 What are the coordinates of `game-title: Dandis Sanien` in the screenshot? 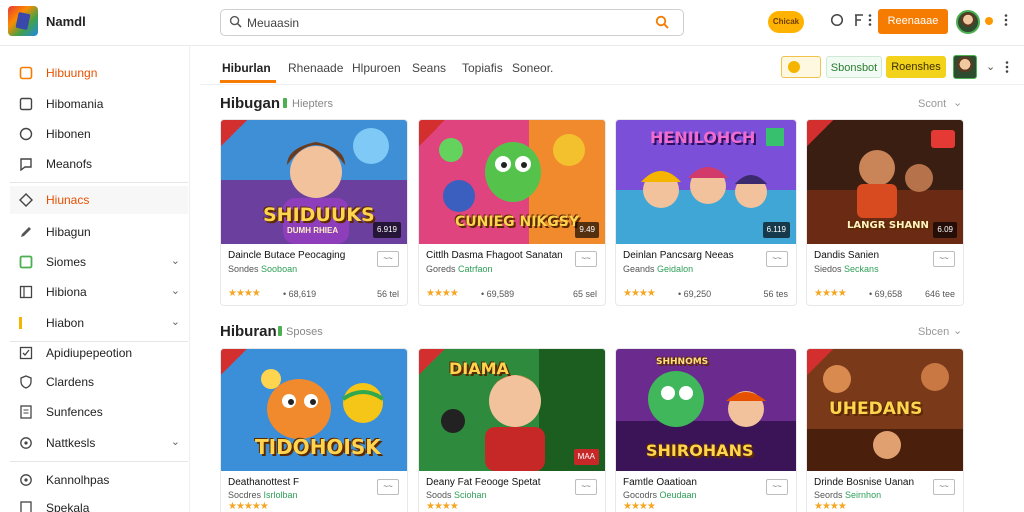 It's located at (846, 255).